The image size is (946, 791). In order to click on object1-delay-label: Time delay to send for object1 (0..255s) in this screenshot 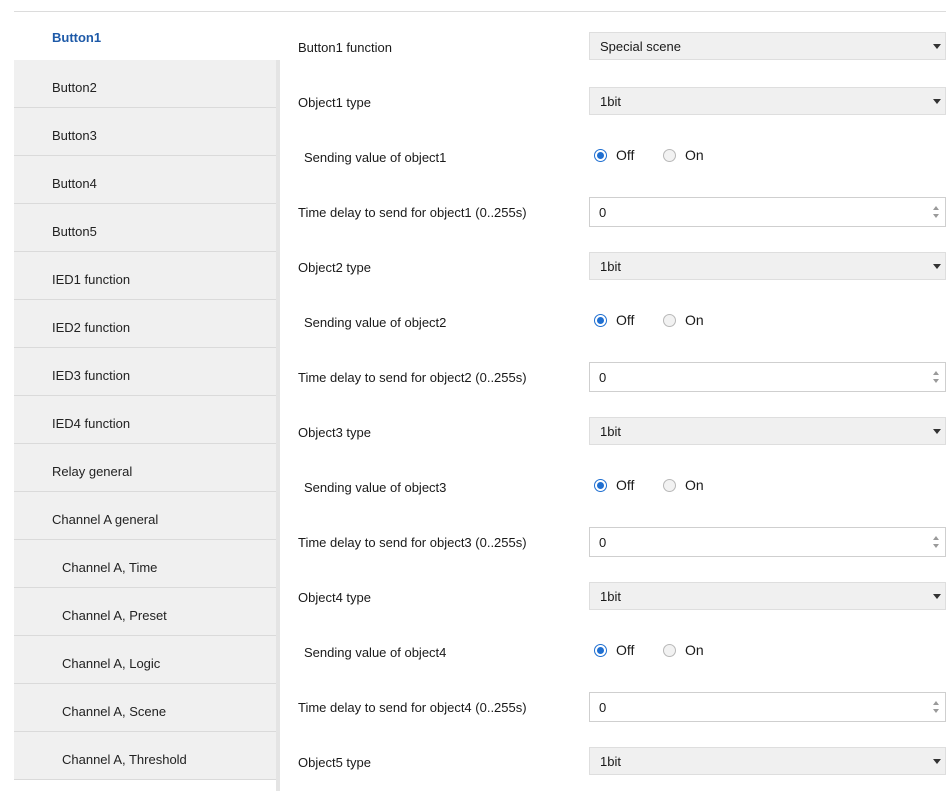, I will do `click(412, 212)`.